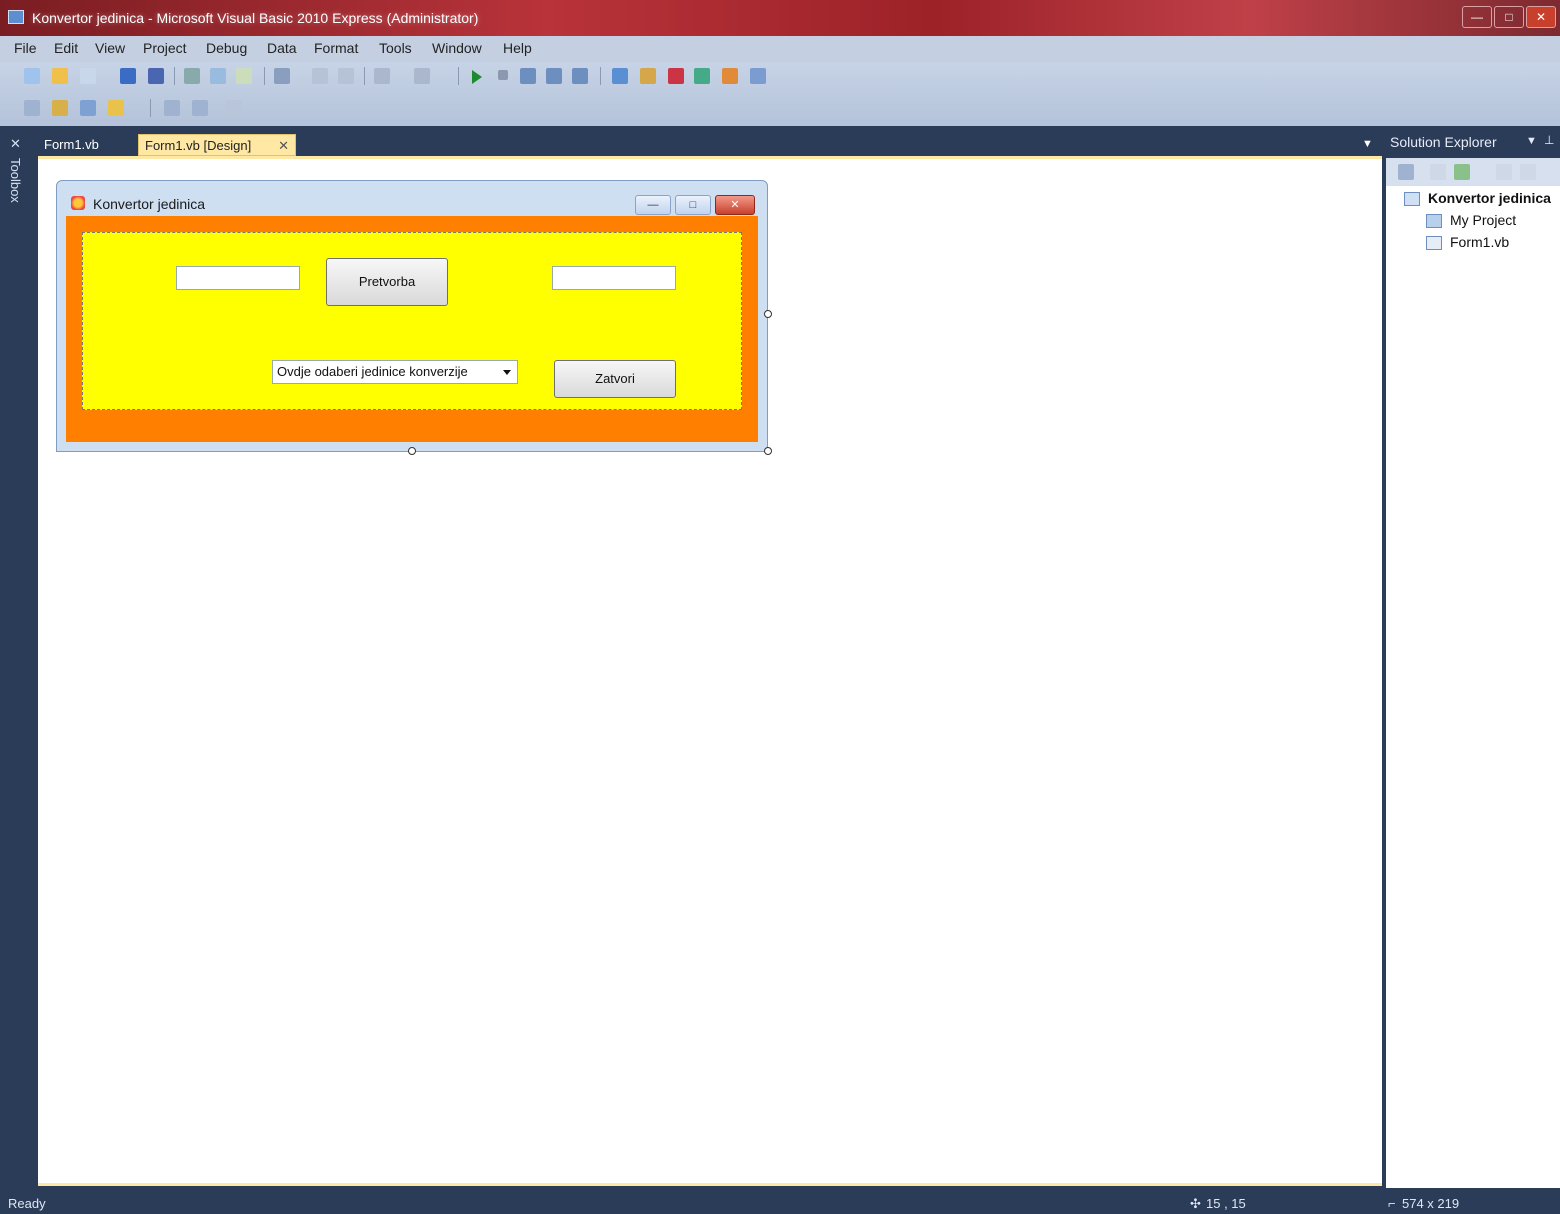  Describe the element at coordinates (676, 76) in the screenshot. I see `toolbox-icon` at that location.